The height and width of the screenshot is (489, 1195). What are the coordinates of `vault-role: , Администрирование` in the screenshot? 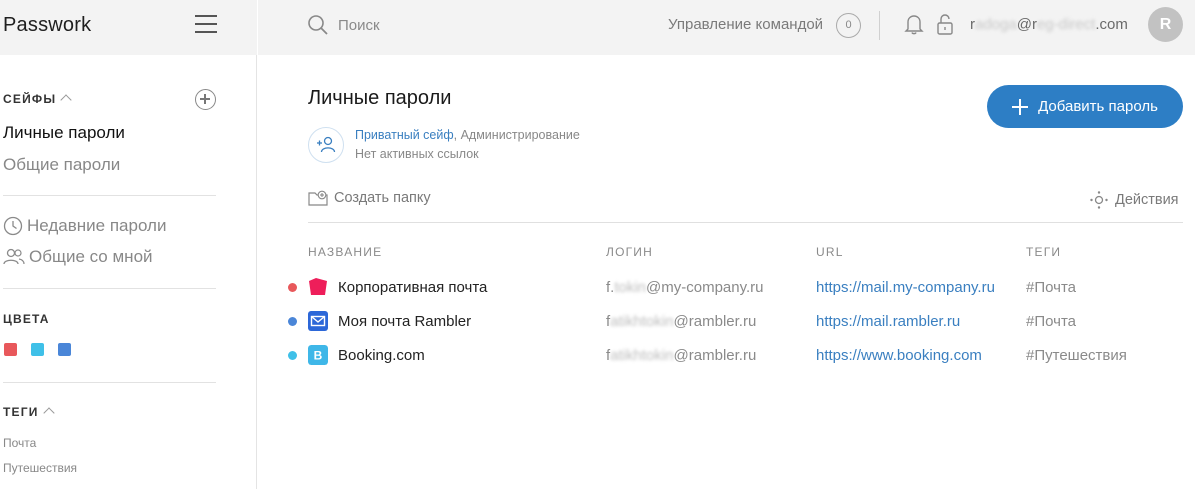 It's located at (516, 135).